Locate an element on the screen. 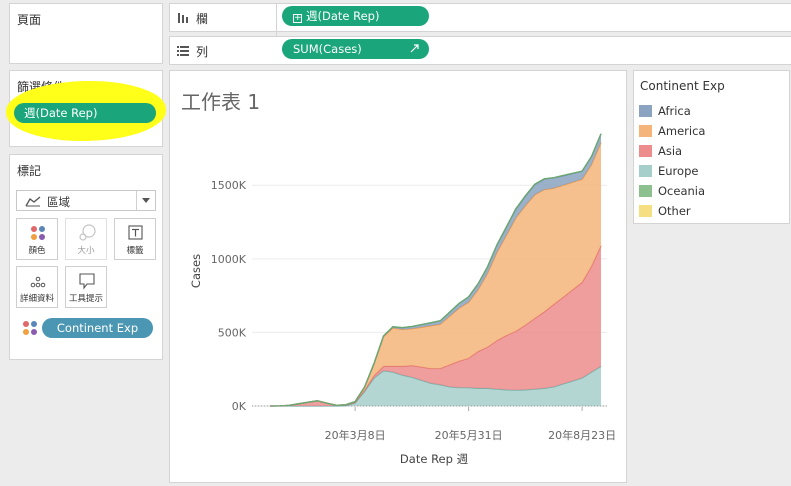 This screenshot has height=486, width=791. chevron-down-icon is located at coordinates (146, 200).